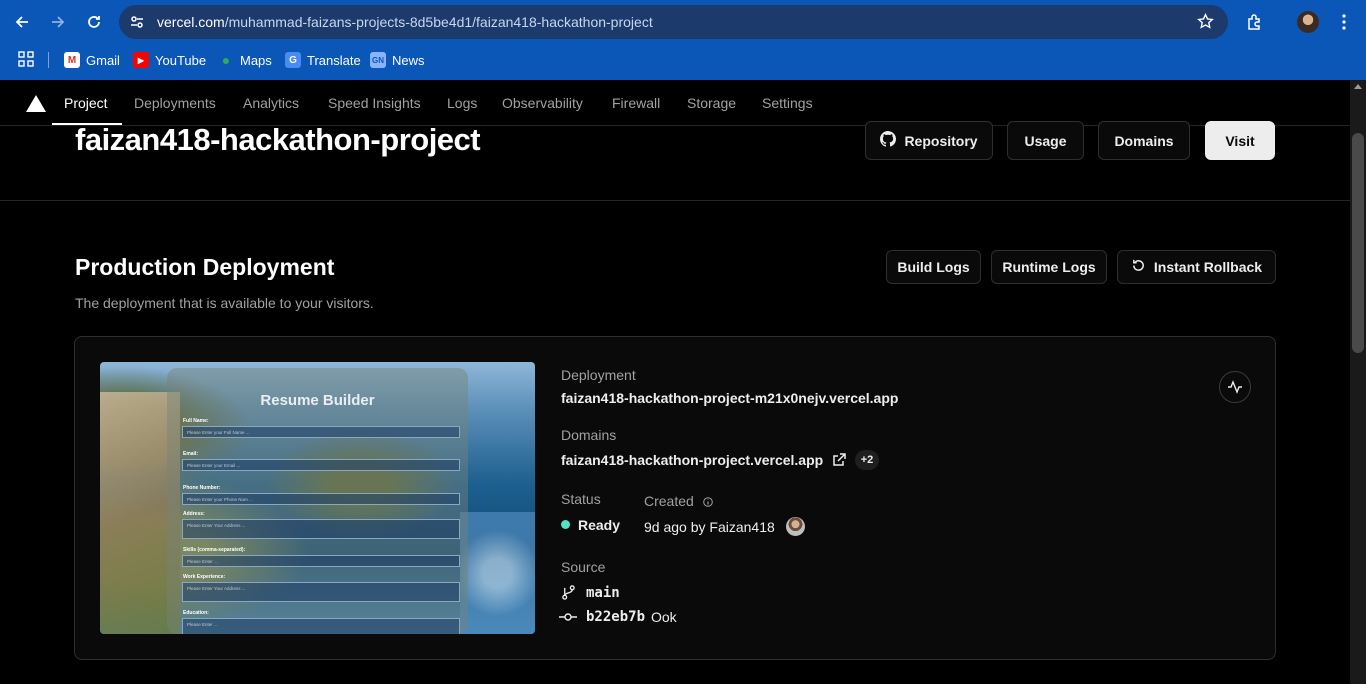 The image size is (1366, 684). I want to click on bookmarks-separator, so click(48, 60).